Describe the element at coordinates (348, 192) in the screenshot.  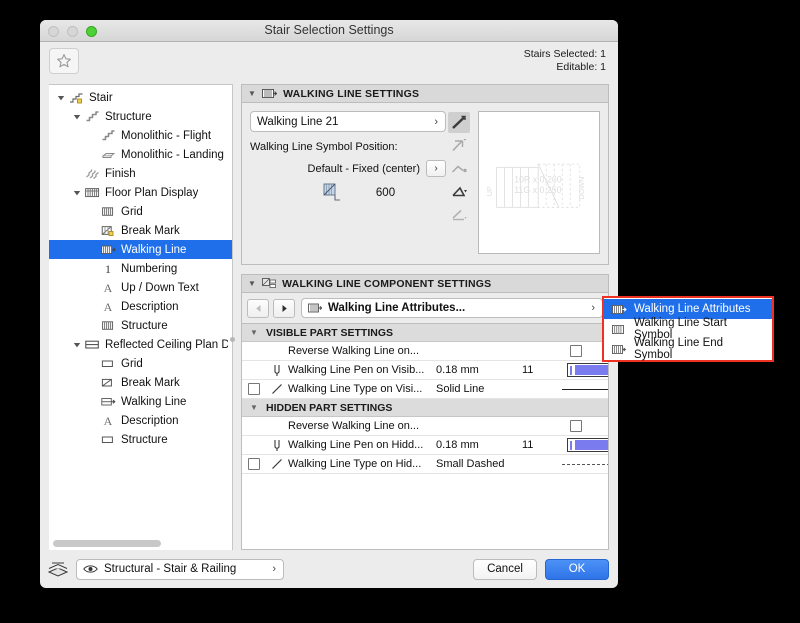
I see `symbol-offset-row: 600` at that location.